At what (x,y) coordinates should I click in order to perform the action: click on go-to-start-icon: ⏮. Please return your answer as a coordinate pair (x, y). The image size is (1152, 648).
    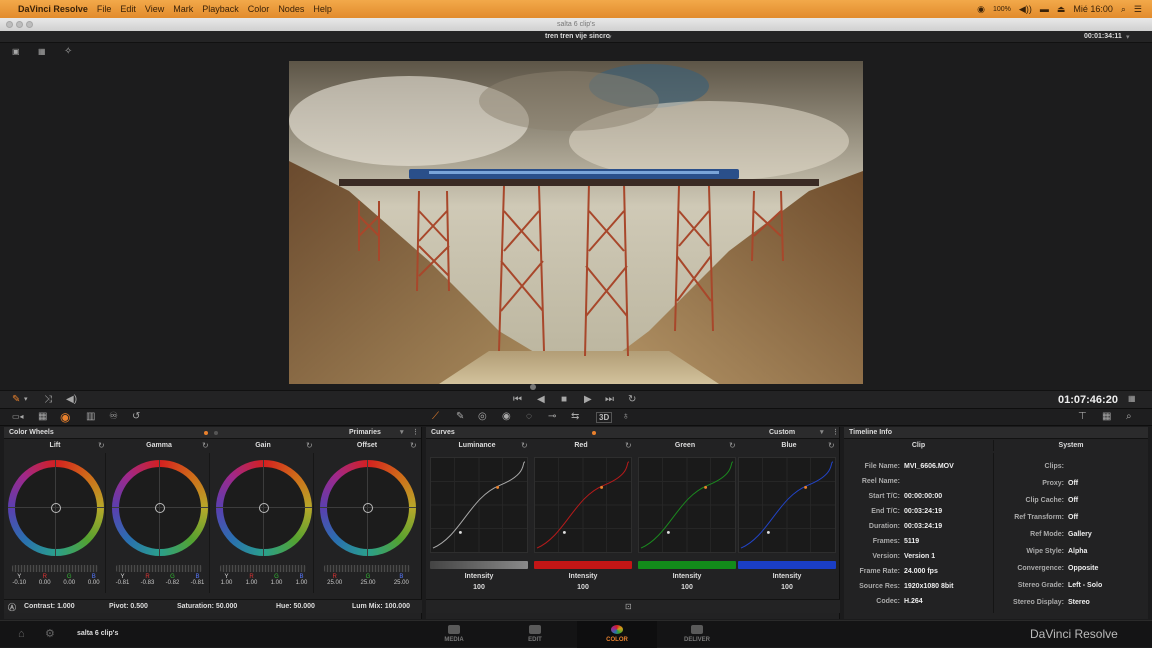
    Looking at the image, I should click on (517, 400).